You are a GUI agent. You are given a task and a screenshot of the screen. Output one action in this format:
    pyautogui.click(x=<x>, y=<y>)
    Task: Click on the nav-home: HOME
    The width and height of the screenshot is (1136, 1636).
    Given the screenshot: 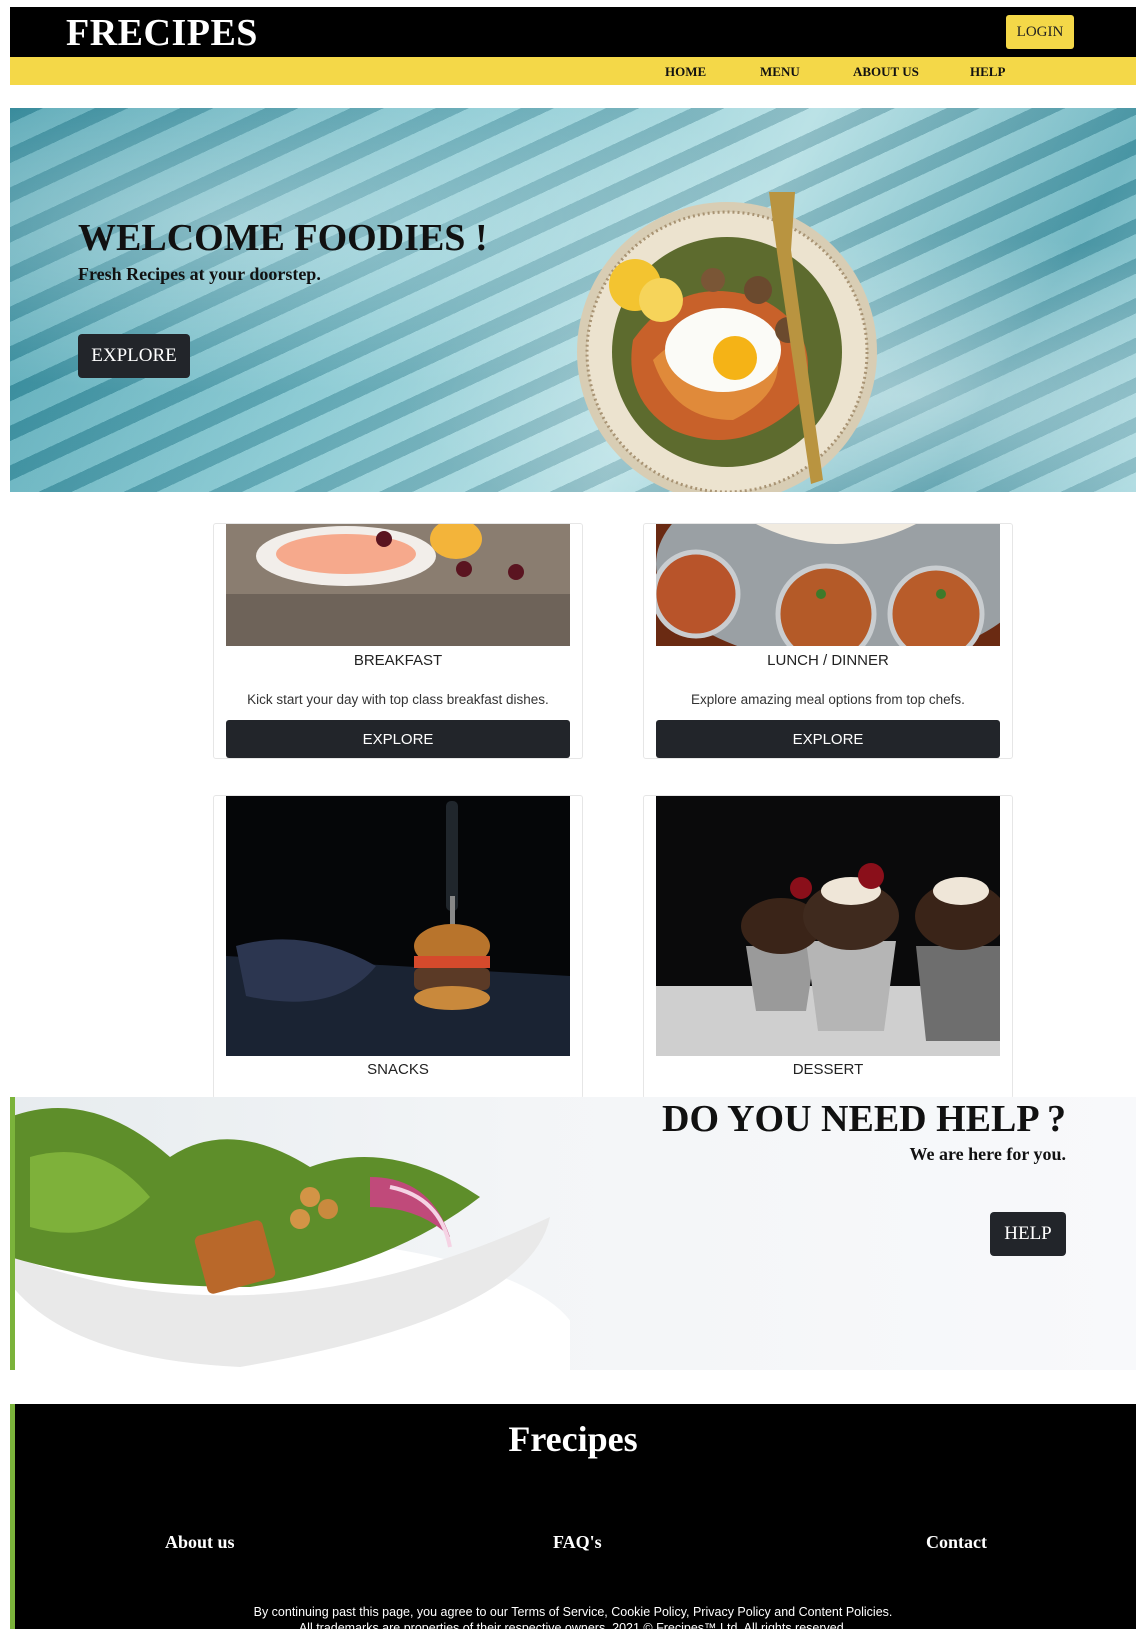 What is the action you would take?
    pyautogui.click(x=685, y=72)
    